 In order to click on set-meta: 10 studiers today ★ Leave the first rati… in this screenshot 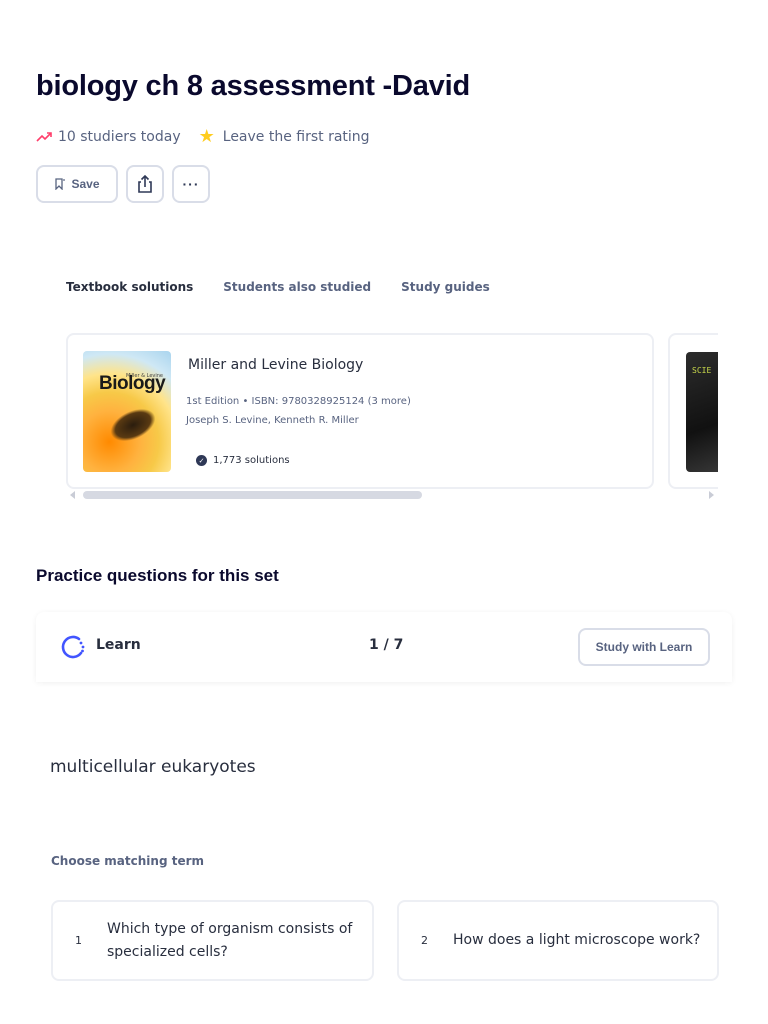, I will do `click(203, 137)`.